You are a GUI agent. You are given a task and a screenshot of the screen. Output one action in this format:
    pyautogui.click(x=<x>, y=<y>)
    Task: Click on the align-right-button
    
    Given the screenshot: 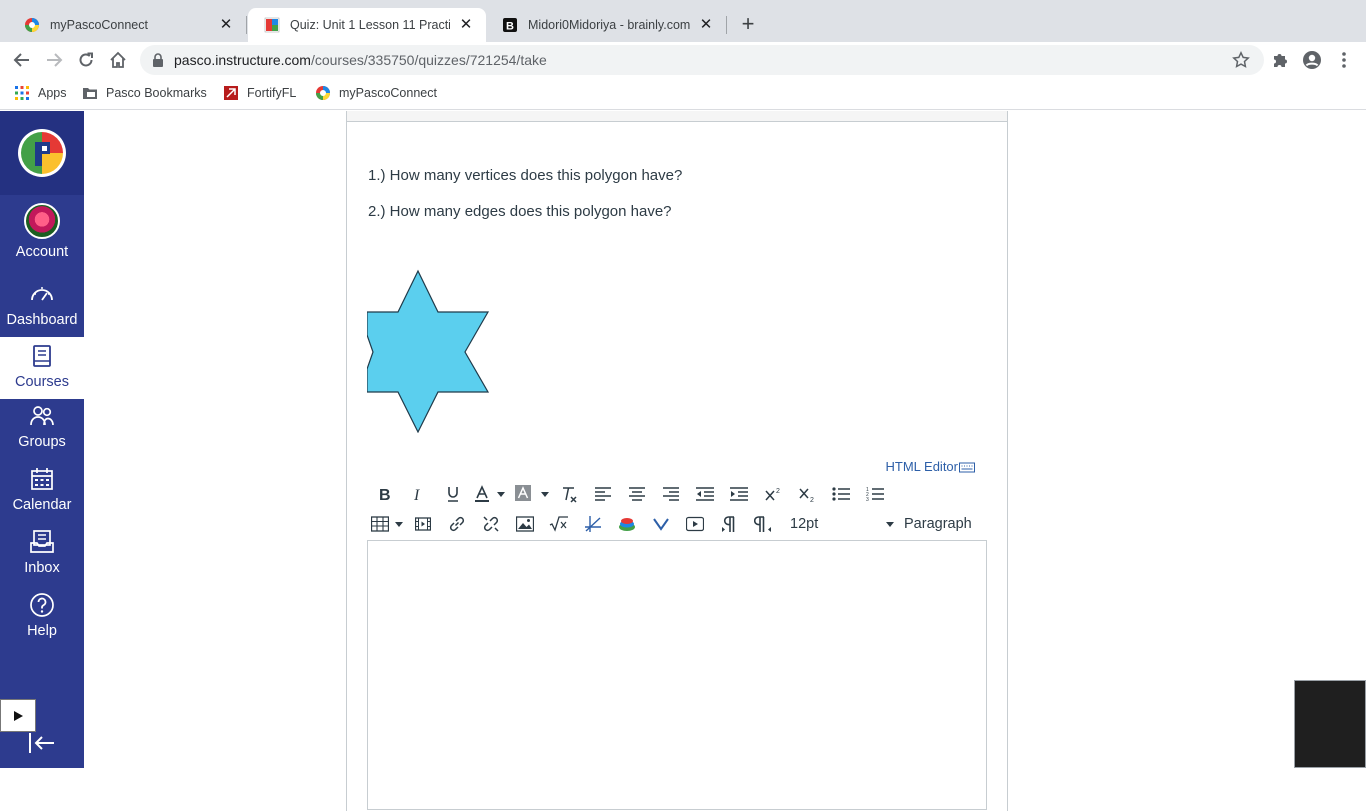 What is the action you would take?
    pyautogui.click(x=671, y=494)
    